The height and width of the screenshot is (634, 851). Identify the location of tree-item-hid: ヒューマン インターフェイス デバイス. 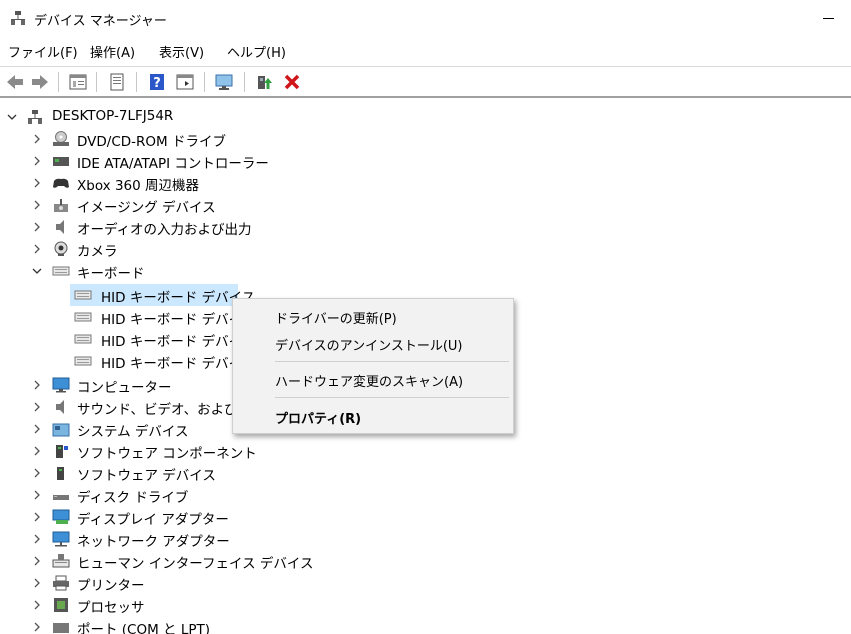
(200, 561).